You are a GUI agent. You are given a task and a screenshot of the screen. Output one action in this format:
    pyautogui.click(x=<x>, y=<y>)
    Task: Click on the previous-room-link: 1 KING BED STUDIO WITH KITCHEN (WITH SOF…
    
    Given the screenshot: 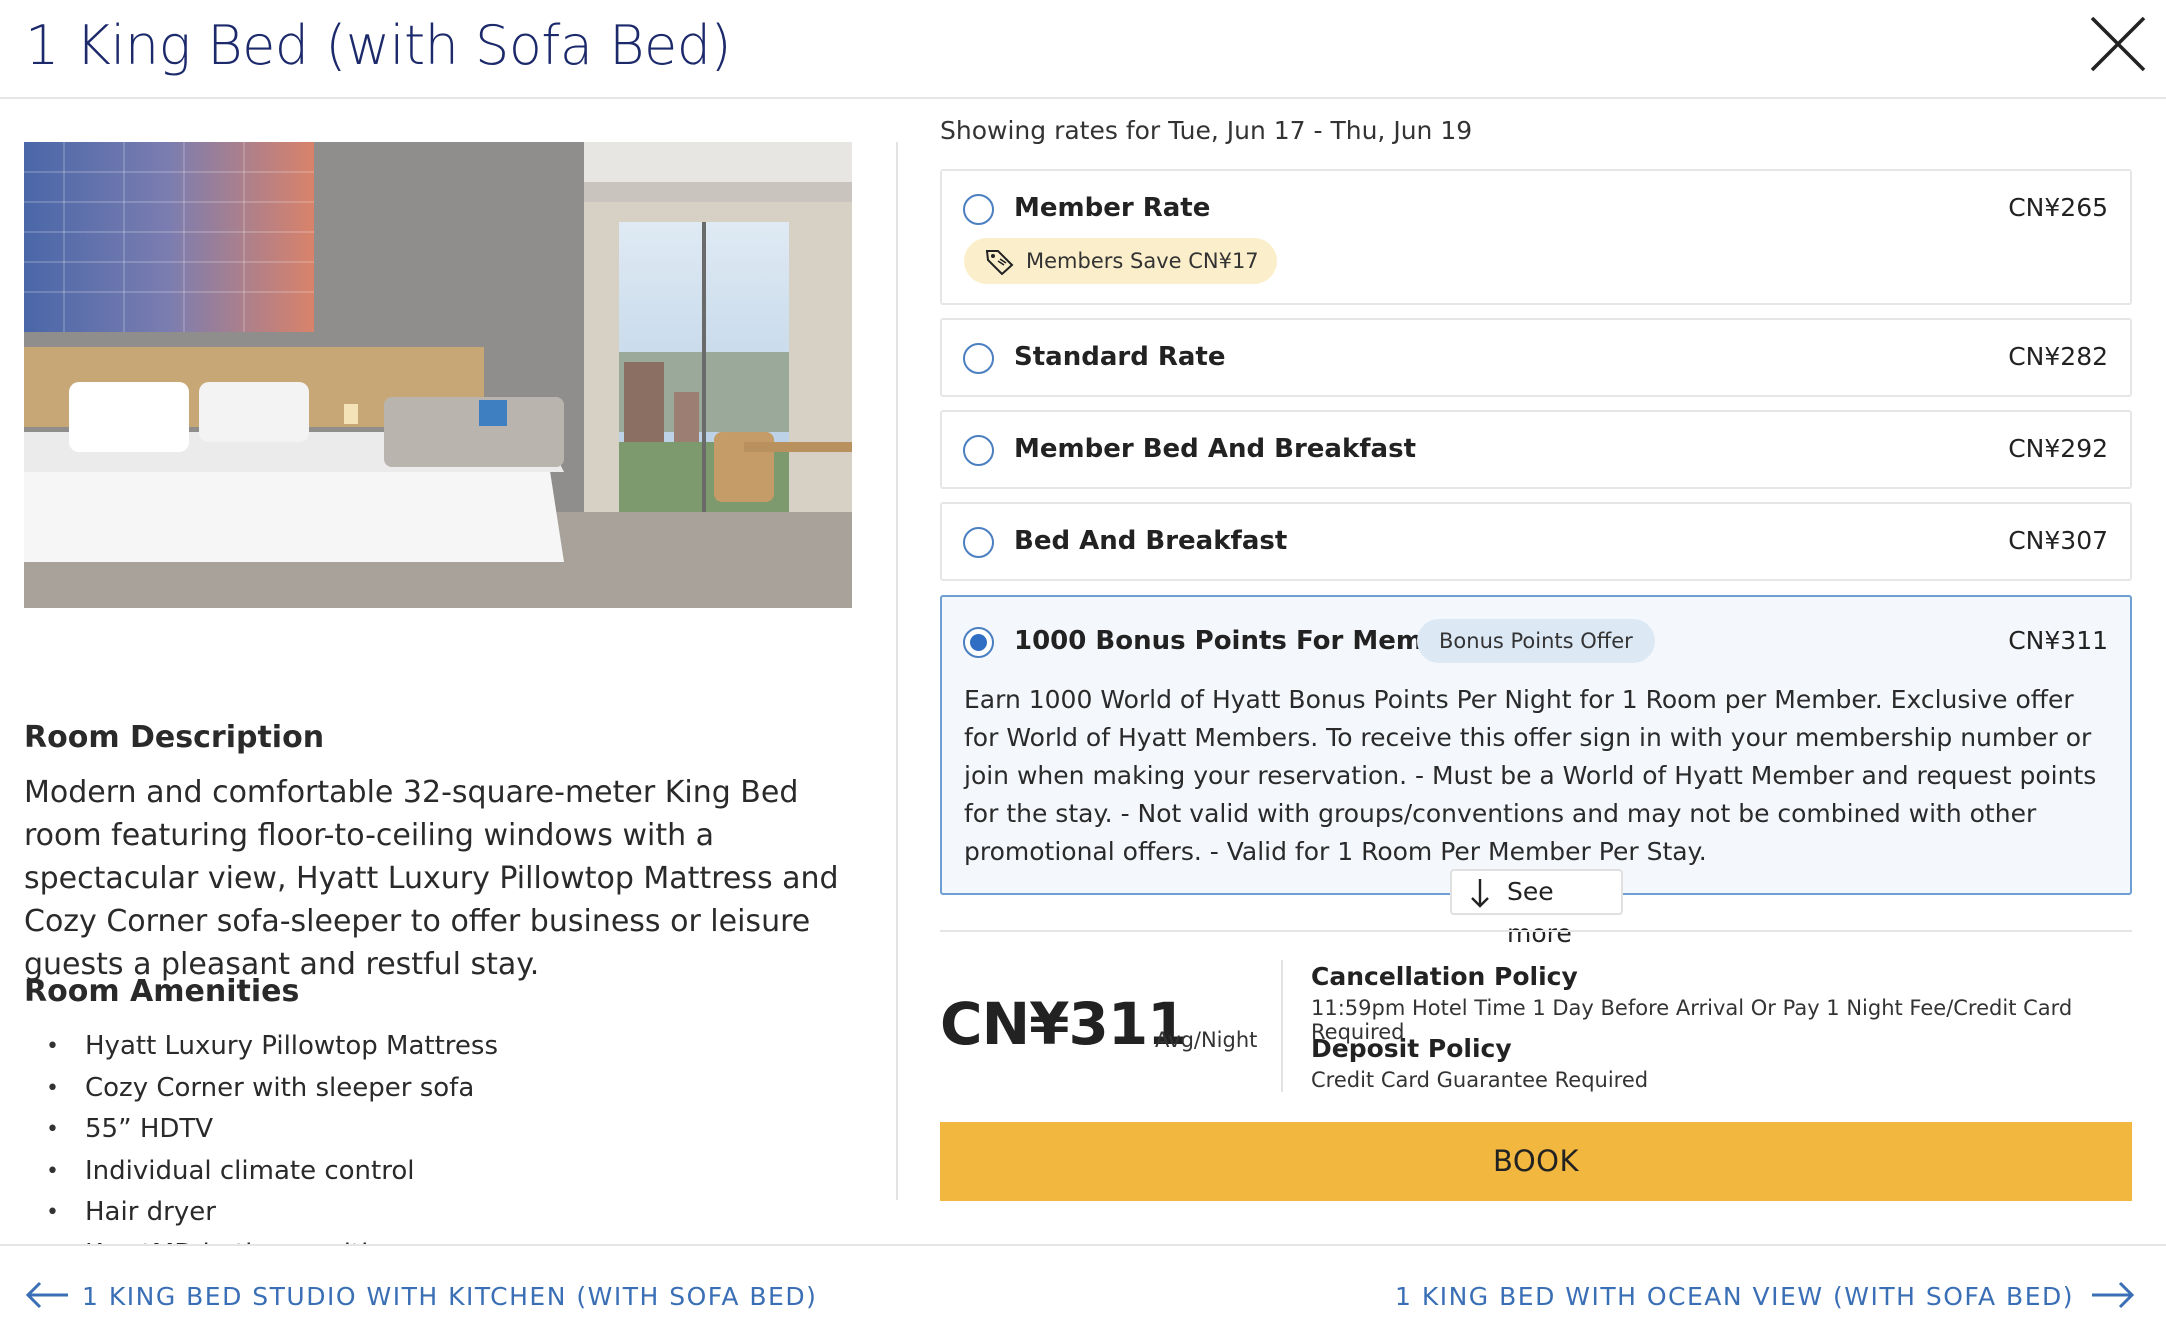 What is the action you would take?
    pyautogui.click(x=449, y=1296)
    